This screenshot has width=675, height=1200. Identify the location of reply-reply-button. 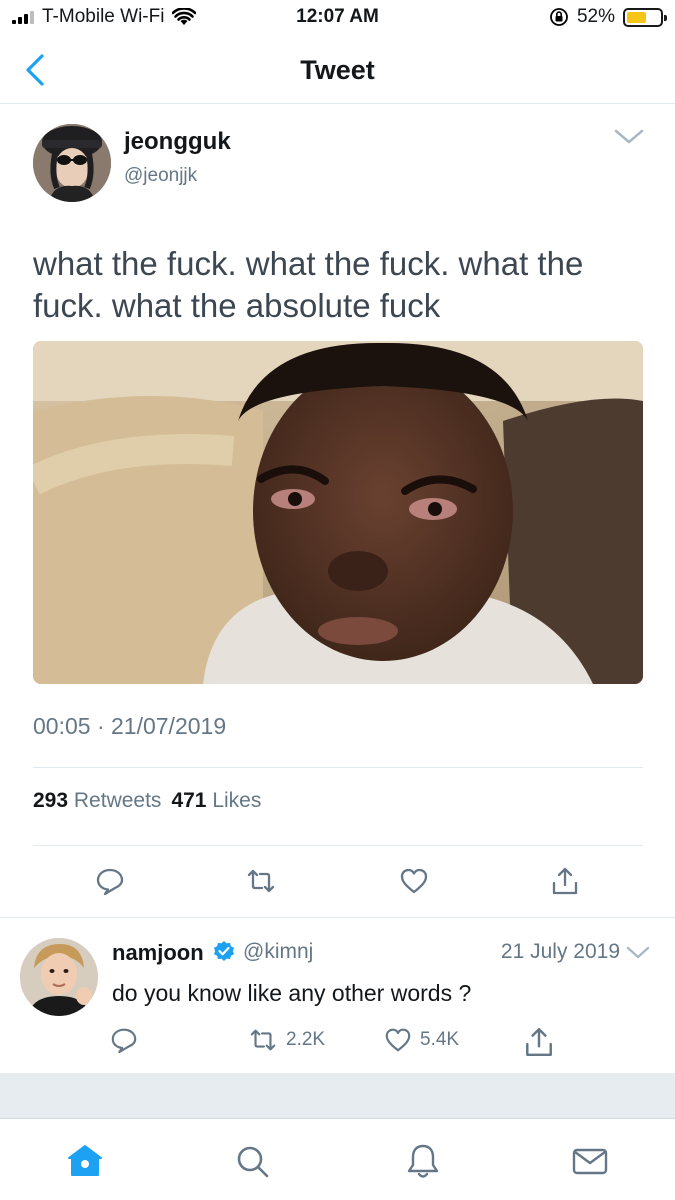
(124, 1040).